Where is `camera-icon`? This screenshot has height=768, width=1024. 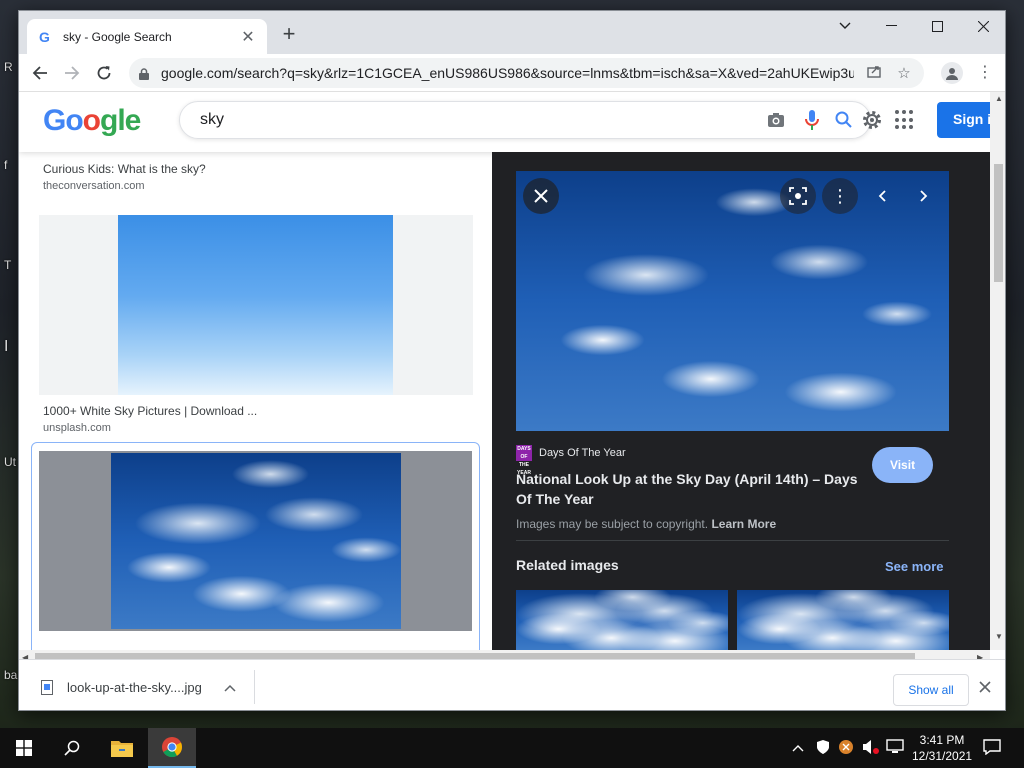
camera-icon is located at coordinates (776, 120).